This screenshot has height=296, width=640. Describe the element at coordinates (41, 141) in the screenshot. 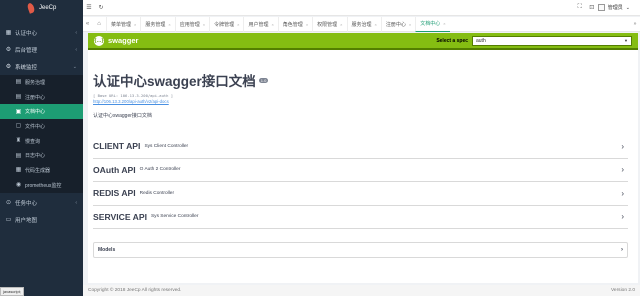

I see `sidebar-item-slow-query: ♜ 慢查询` at that location.